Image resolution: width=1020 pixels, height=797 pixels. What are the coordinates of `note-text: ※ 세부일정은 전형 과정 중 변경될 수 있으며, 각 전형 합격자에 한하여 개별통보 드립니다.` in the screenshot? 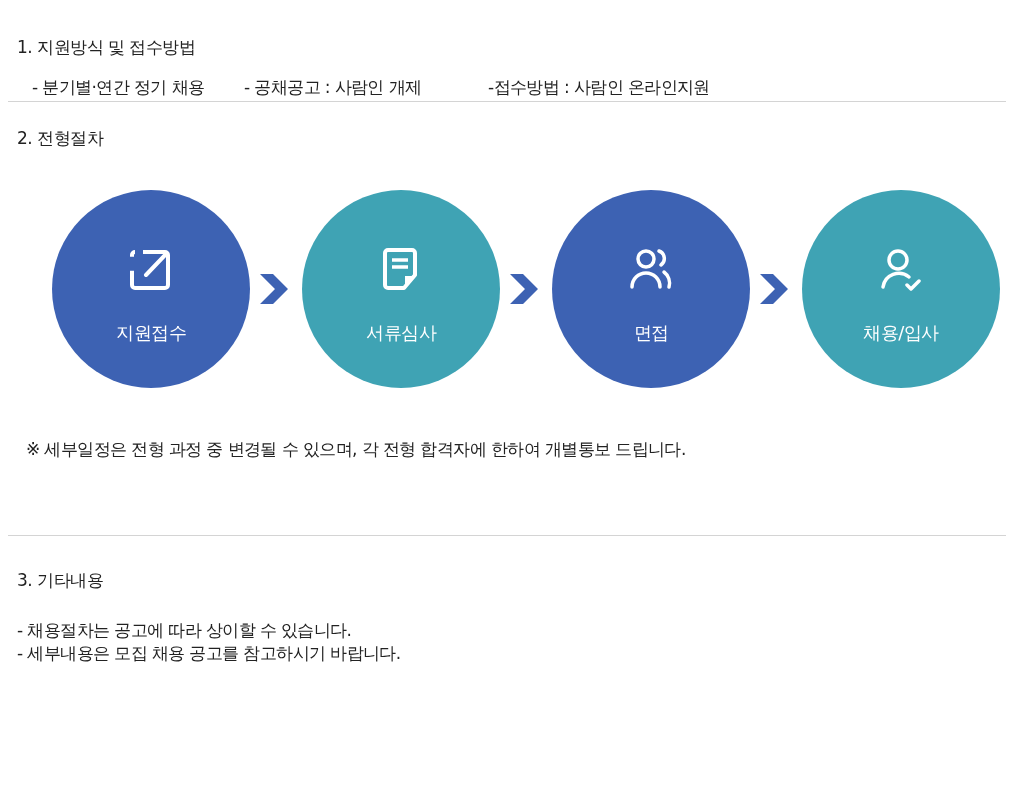 It's located at (356, 449).